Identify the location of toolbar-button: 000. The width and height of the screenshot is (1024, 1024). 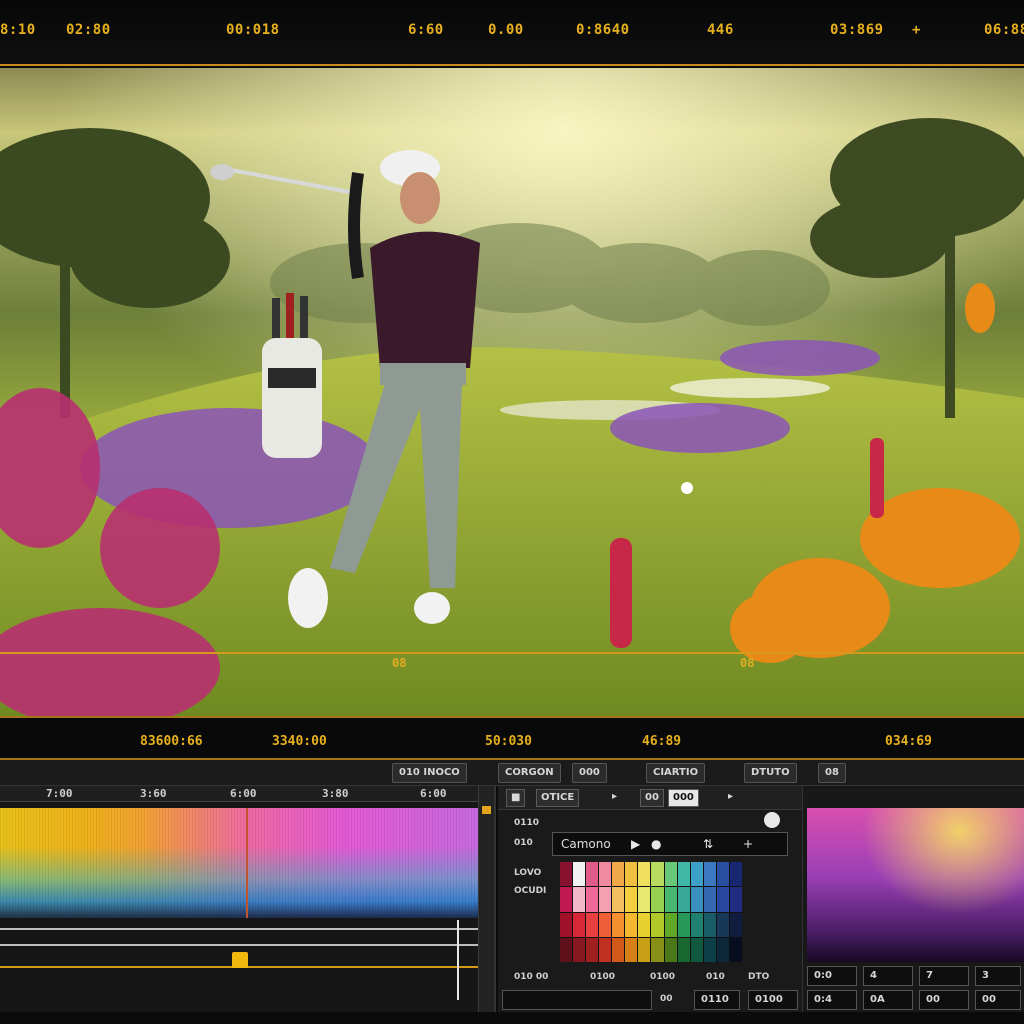
(589, 773).